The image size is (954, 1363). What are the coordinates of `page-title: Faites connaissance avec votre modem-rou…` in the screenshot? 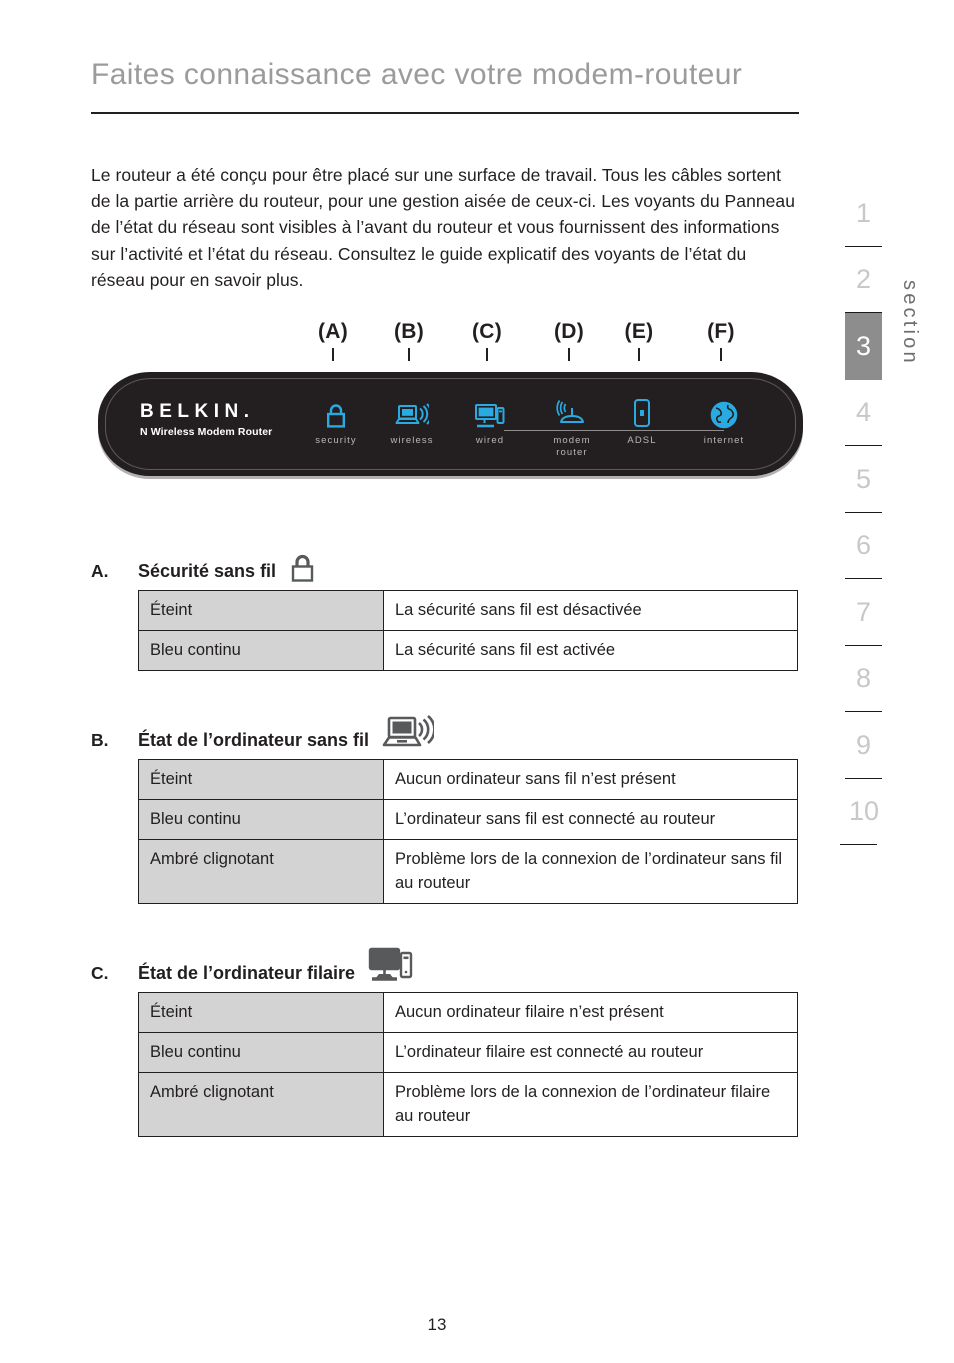 It's located at (417, 74).